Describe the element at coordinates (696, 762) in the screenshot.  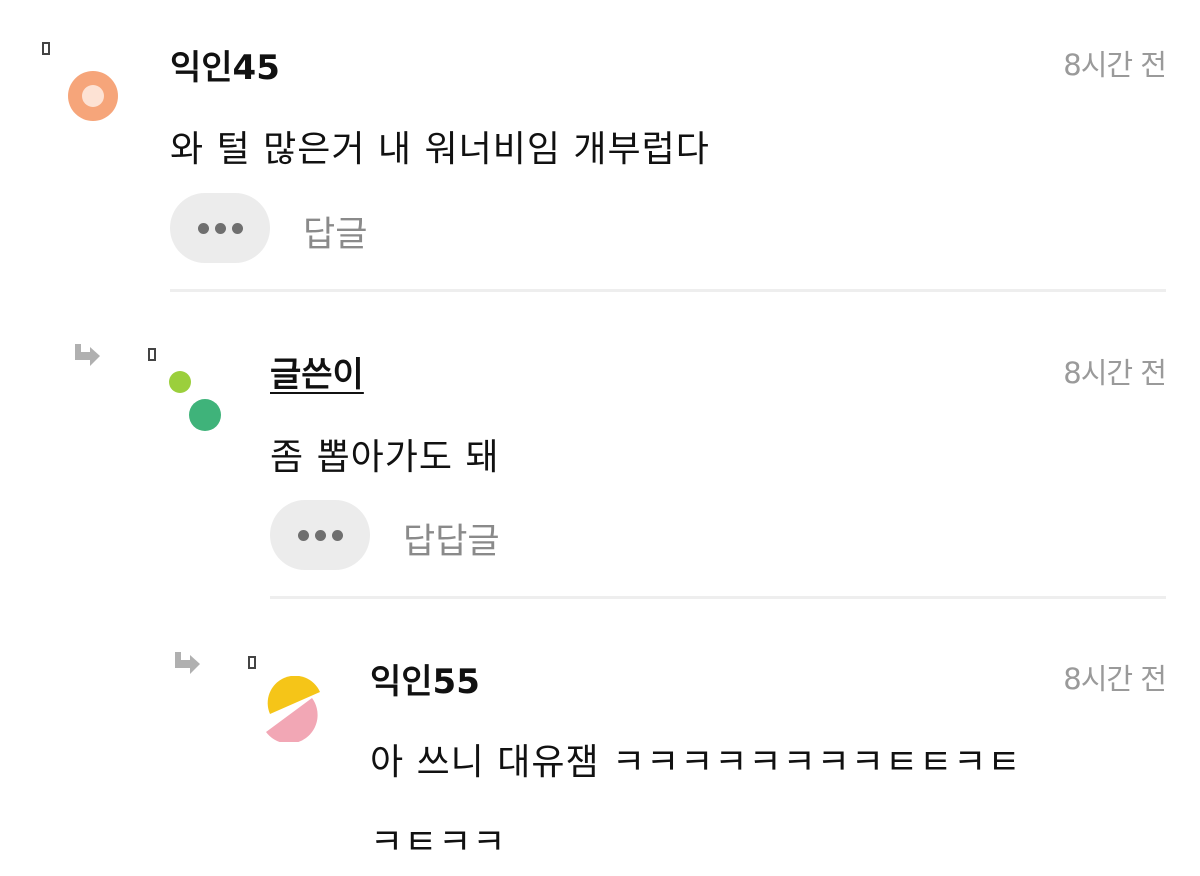
I see `comment-text-line-1: 아 쓰니 대유잼 ㅋㅋㅋㅋㅋㅋㅋㅋㅌㅌㅋㅌ` at that location.